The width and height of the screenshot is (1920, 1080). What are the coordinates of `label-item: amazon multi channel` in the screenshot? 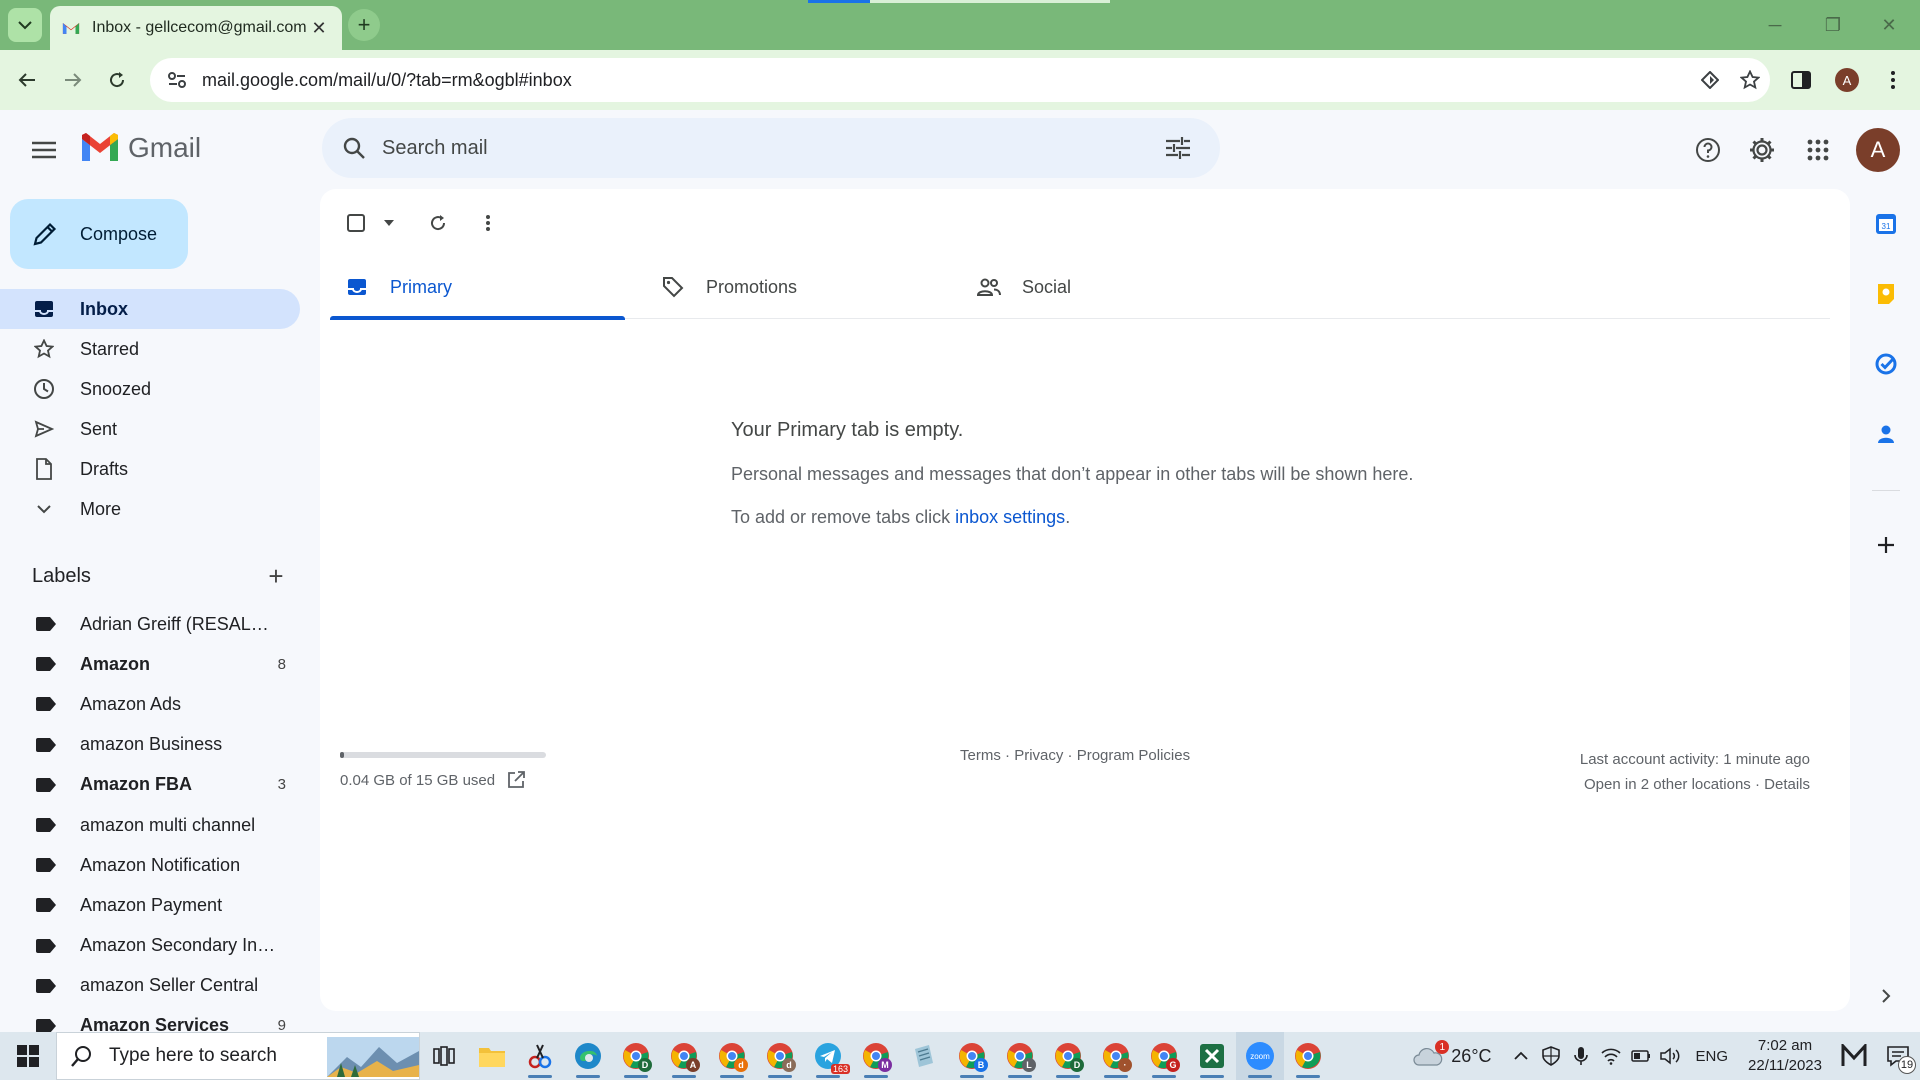 It's located at (150, 825).